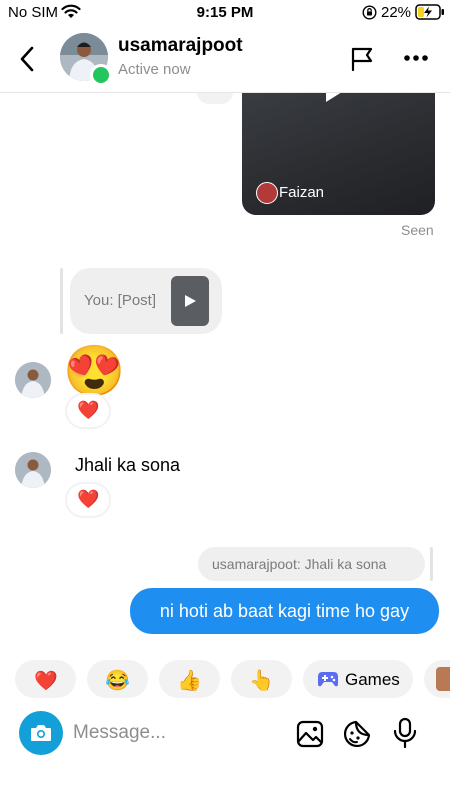  Describe the element at coordinates (357, 734) in the screenshot. I see `sticker-icon` at that location.